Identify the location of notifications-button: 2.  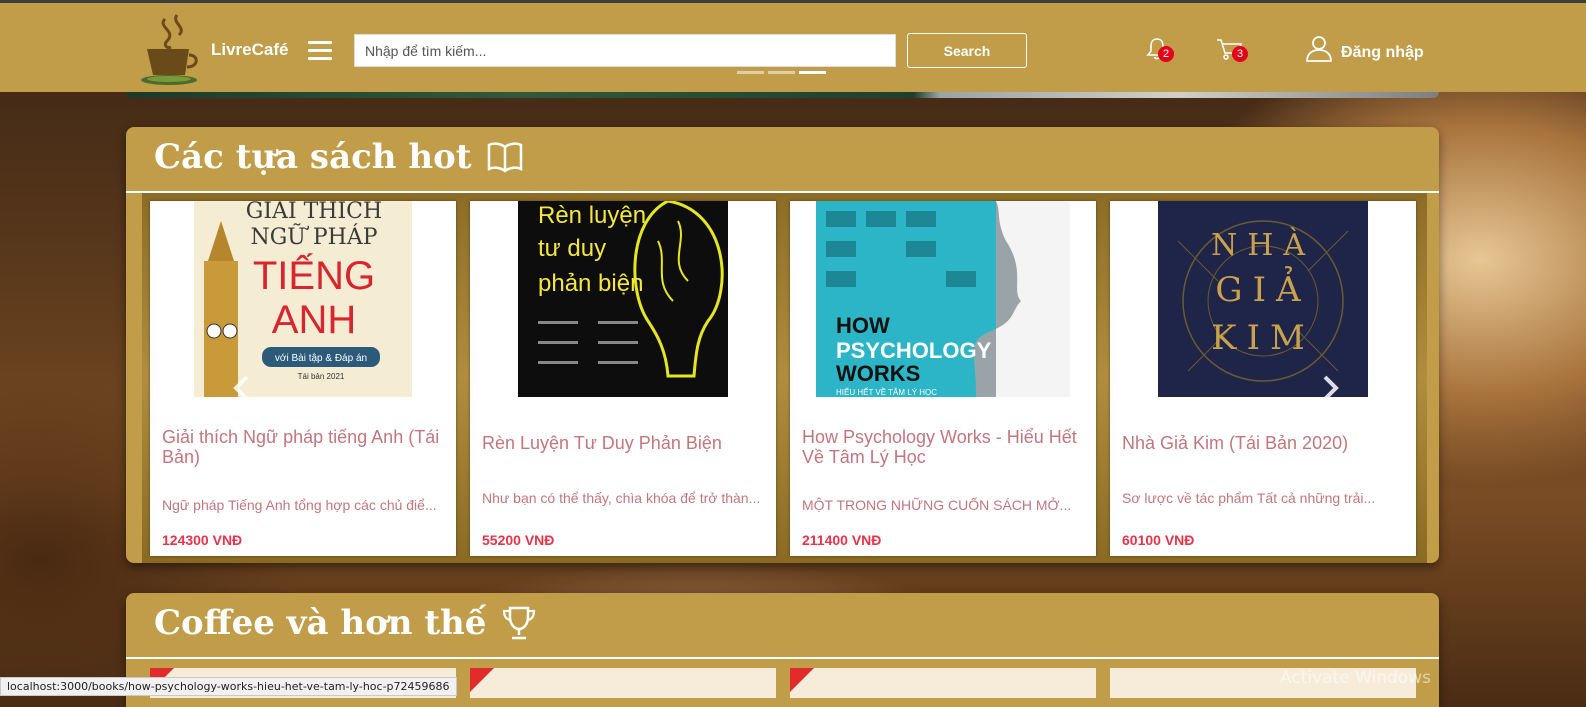
(1162, 52).